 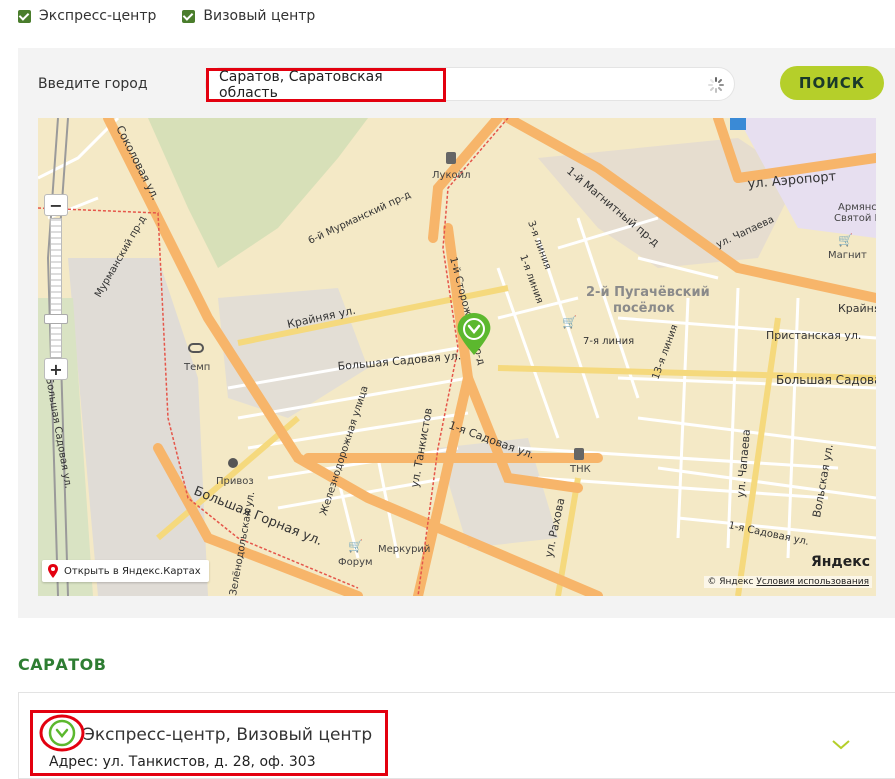 What do you see at coordinates (196, 367) in the screenshot?
I see `poi-temp: Темп` at bounding box center [196, 367].